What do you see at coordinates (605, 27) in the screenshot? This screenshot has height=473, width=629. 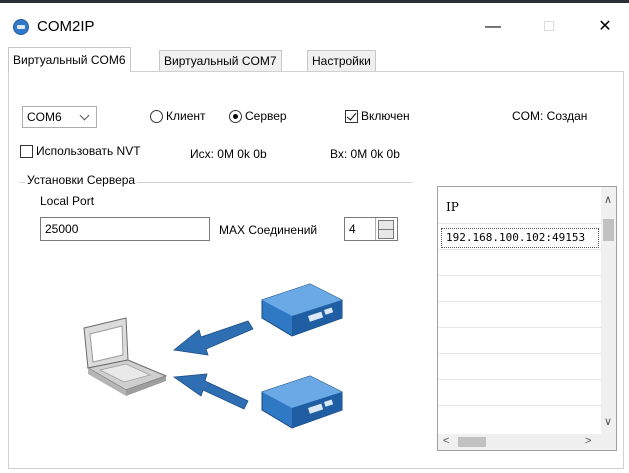 I see `close-button: ✕` at bounding box center [605, 27].